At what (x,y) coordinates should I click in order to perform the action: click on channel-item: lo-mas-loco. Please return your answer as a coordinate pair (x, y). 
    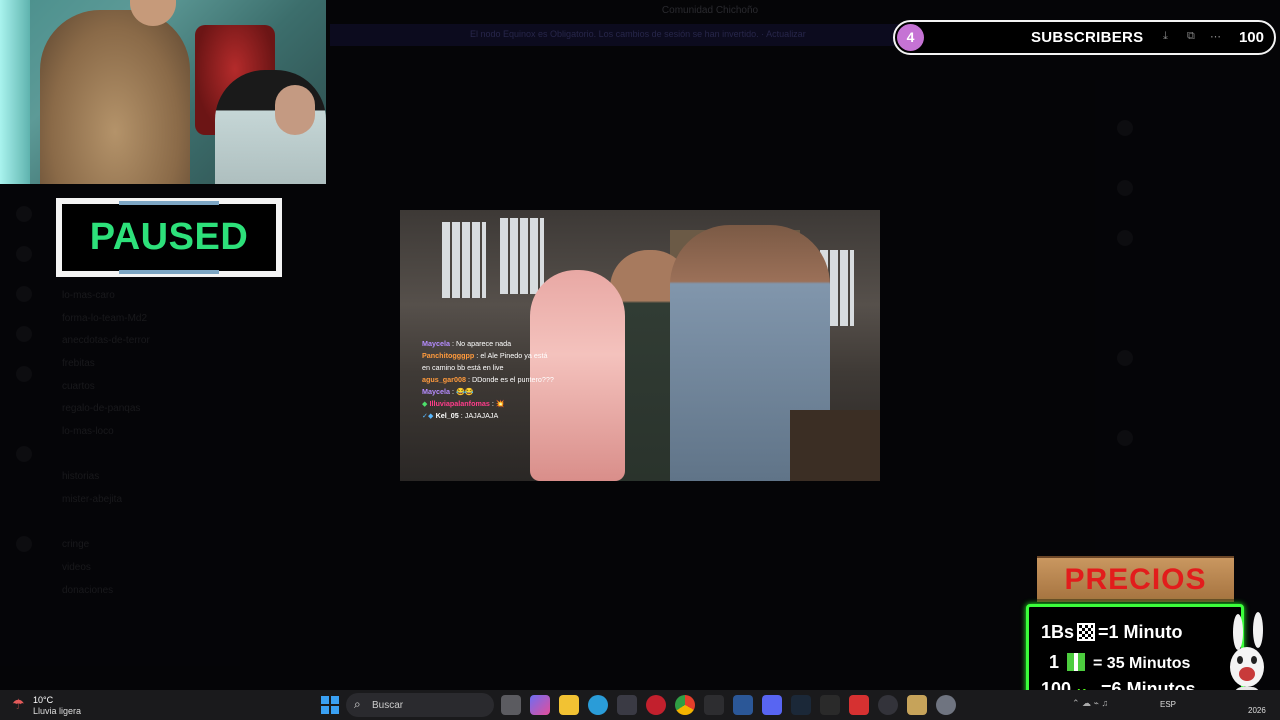
    Looking at the image, I should click on (88, 431).